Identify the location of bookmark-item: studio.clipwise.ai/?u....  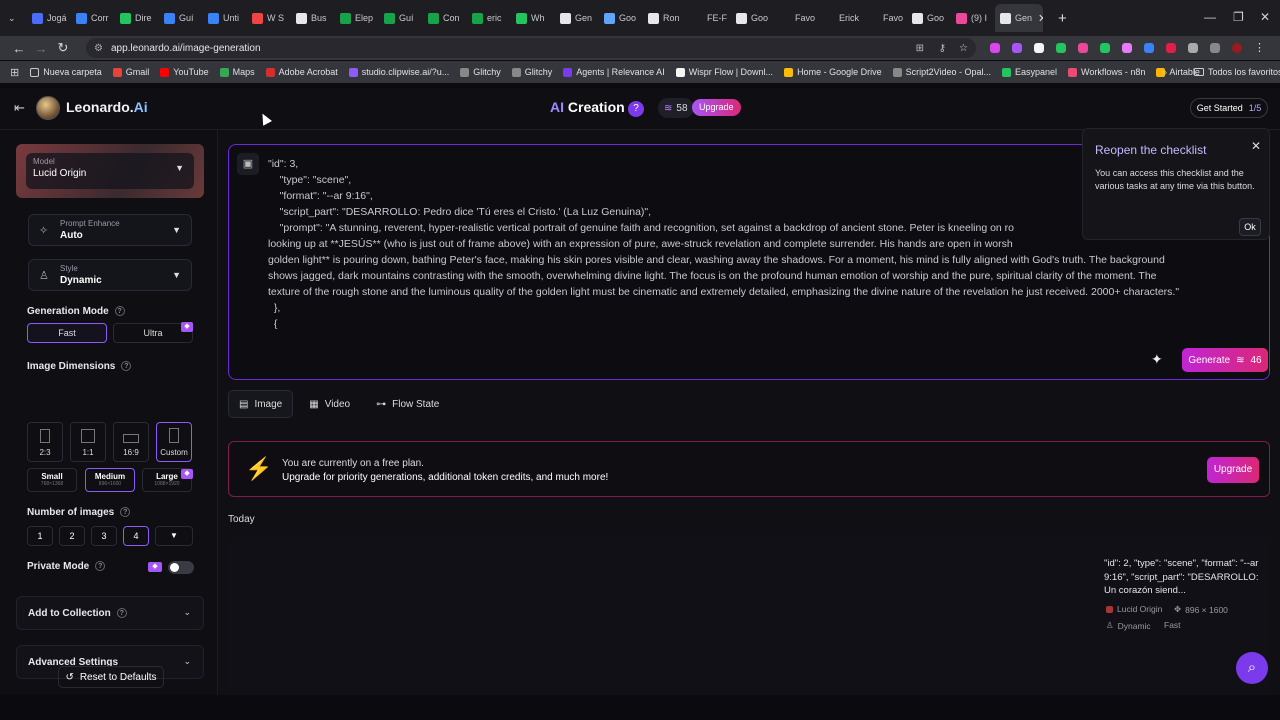
(398, 72).